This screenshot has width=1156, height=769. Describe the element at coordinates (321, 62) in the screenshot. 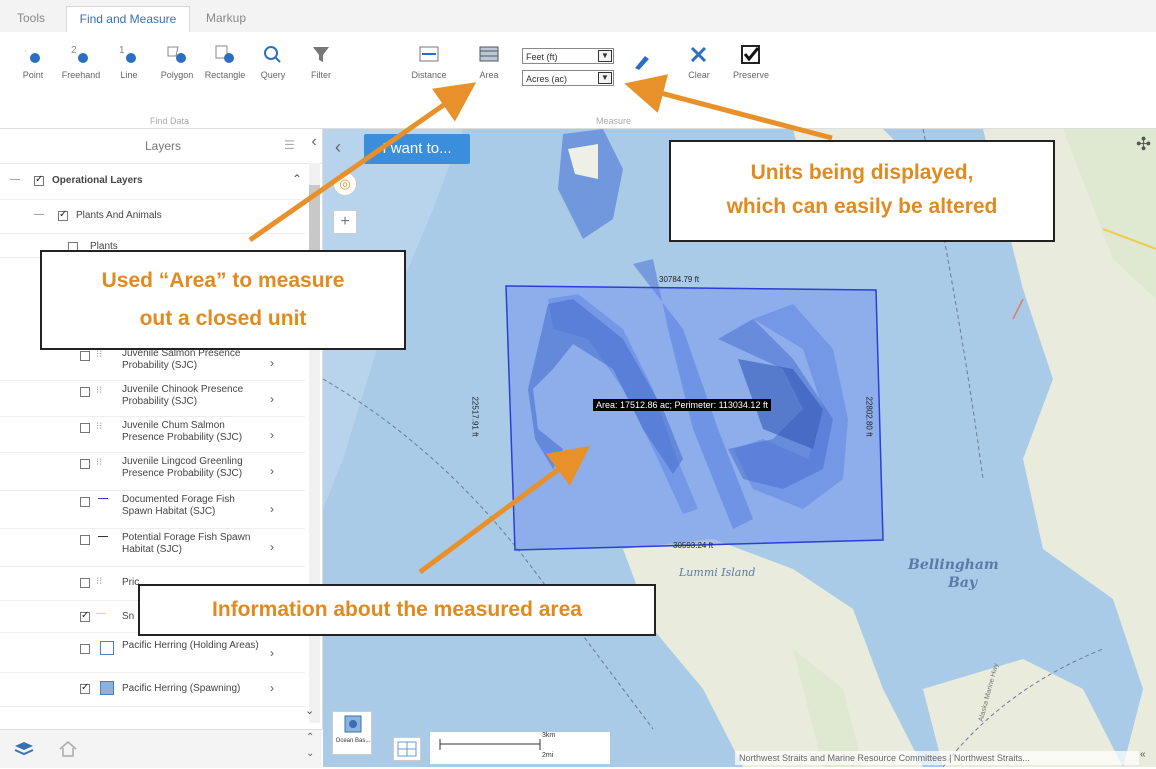

I see `filter-tool-button: Filter` at that location.